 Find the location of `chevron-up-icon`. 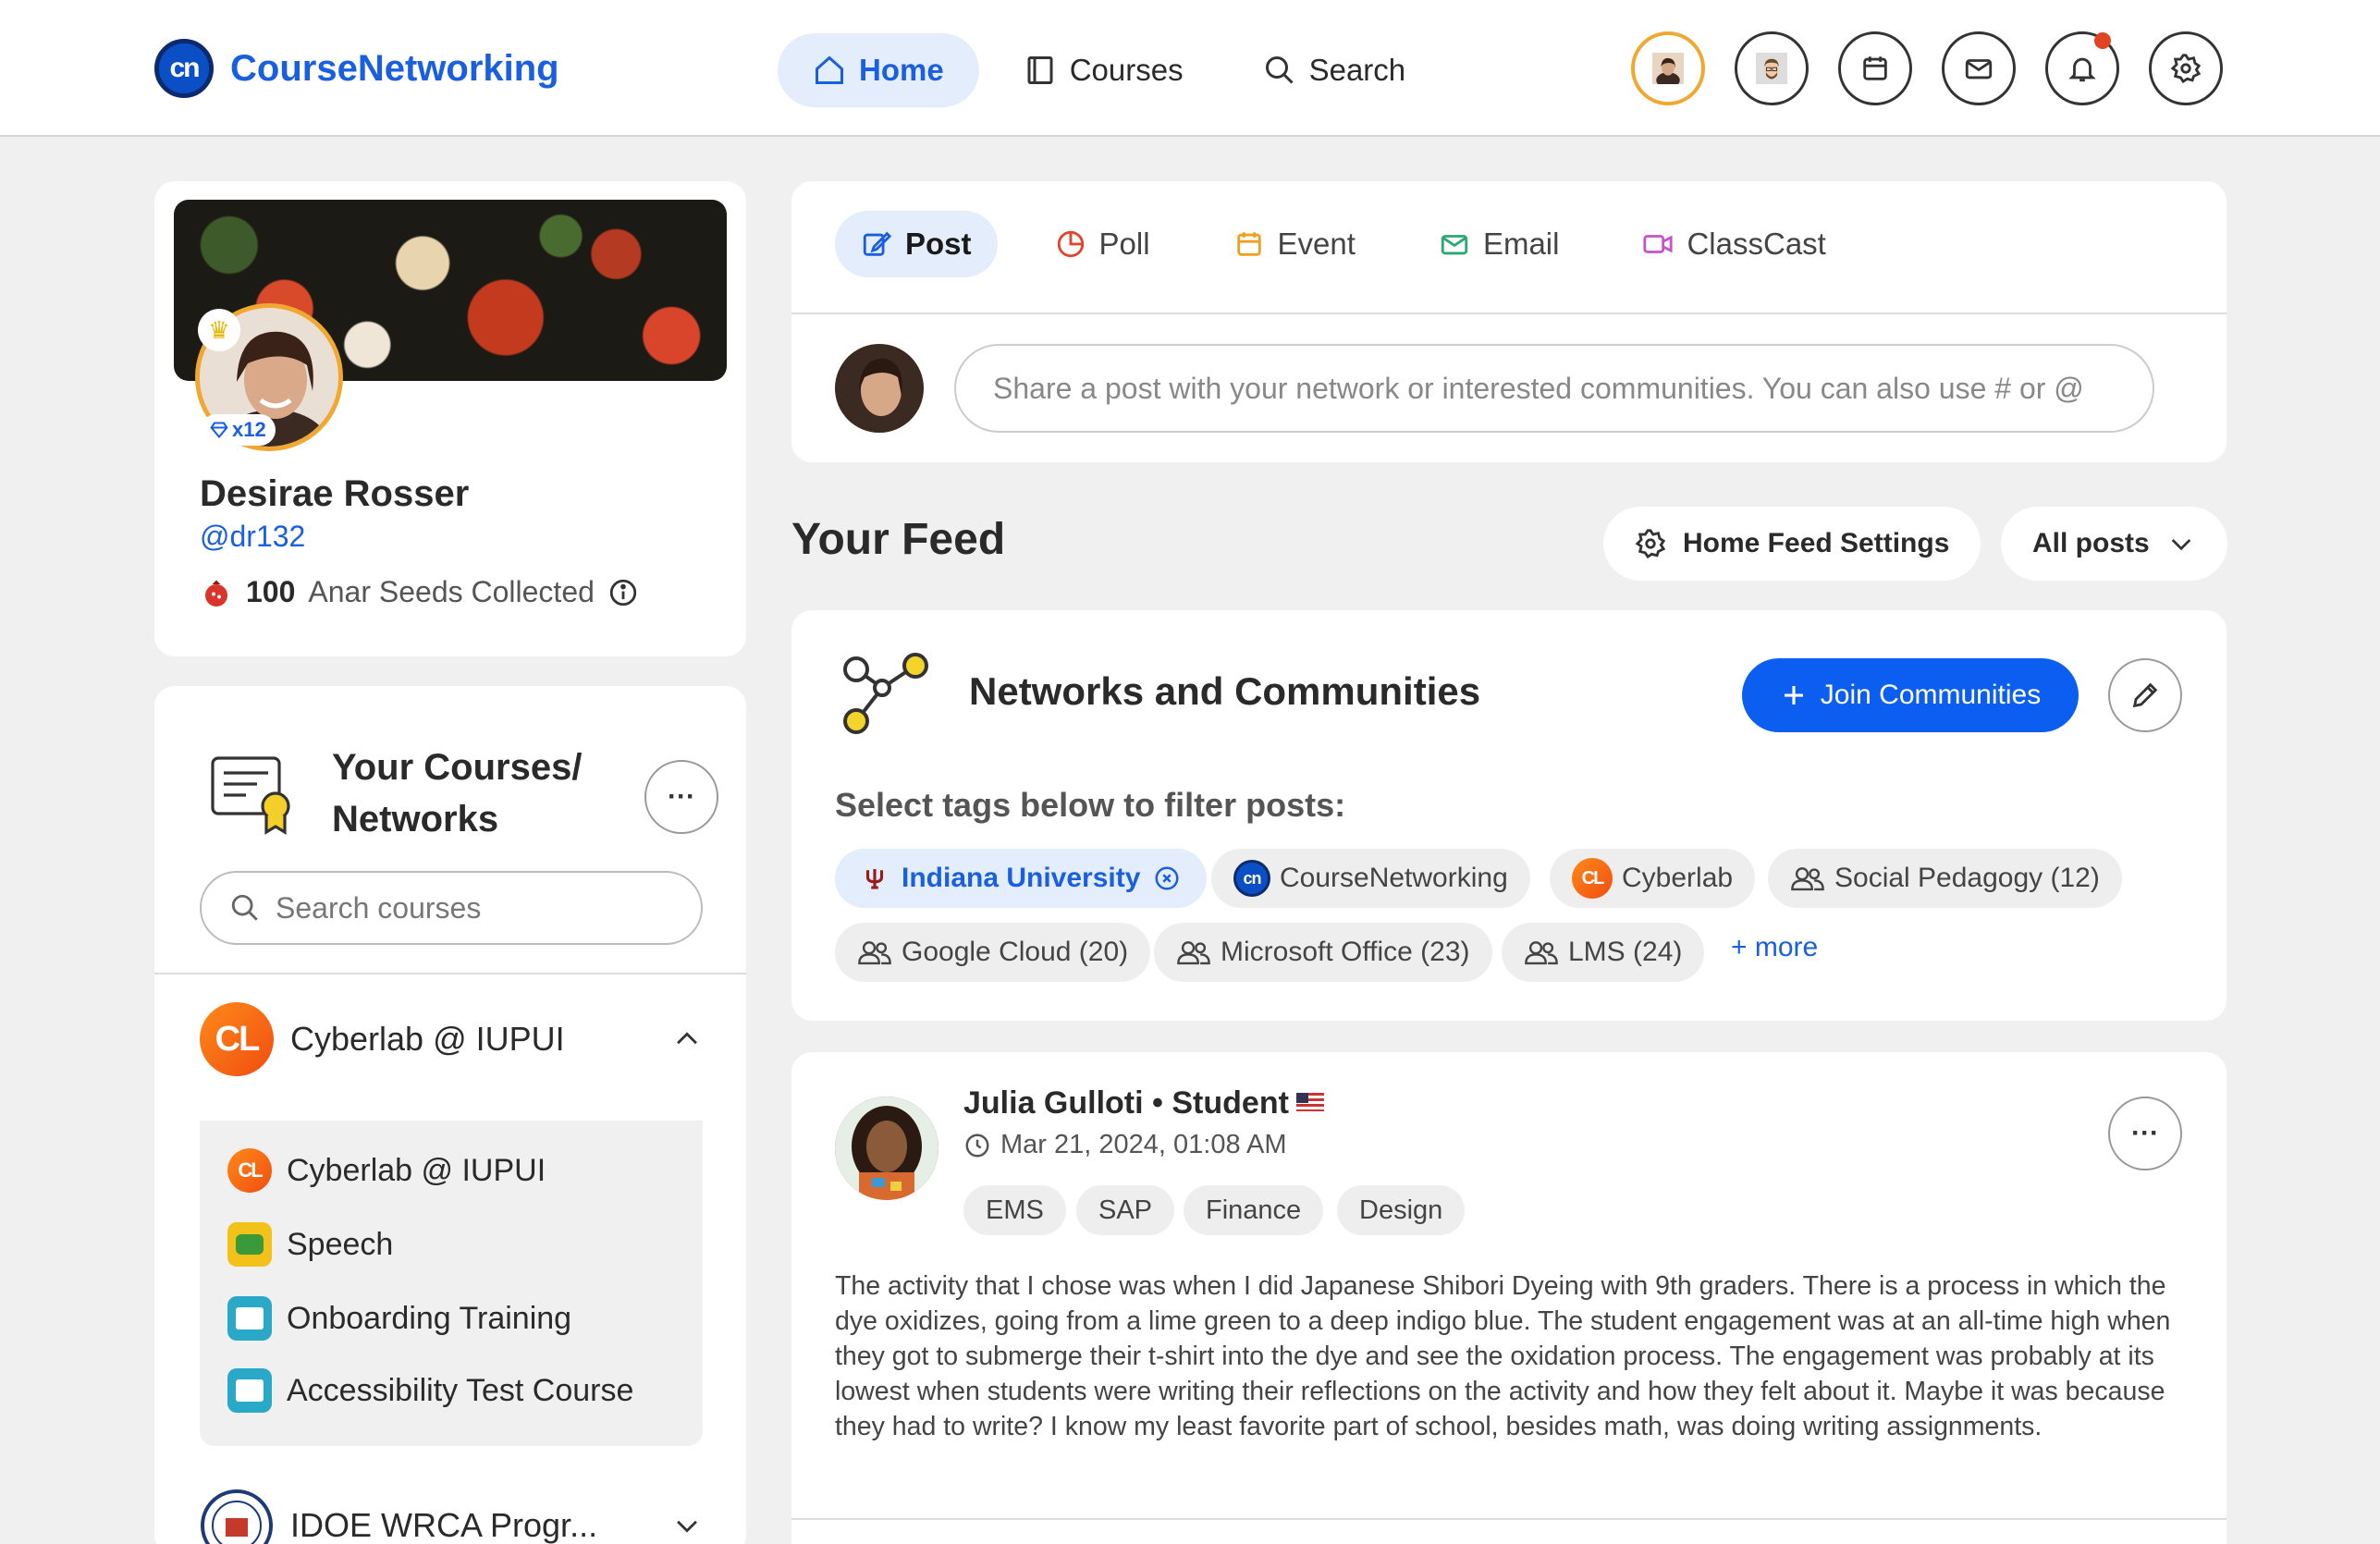

chevron-up-icon is located at coordinates (687, 1039).